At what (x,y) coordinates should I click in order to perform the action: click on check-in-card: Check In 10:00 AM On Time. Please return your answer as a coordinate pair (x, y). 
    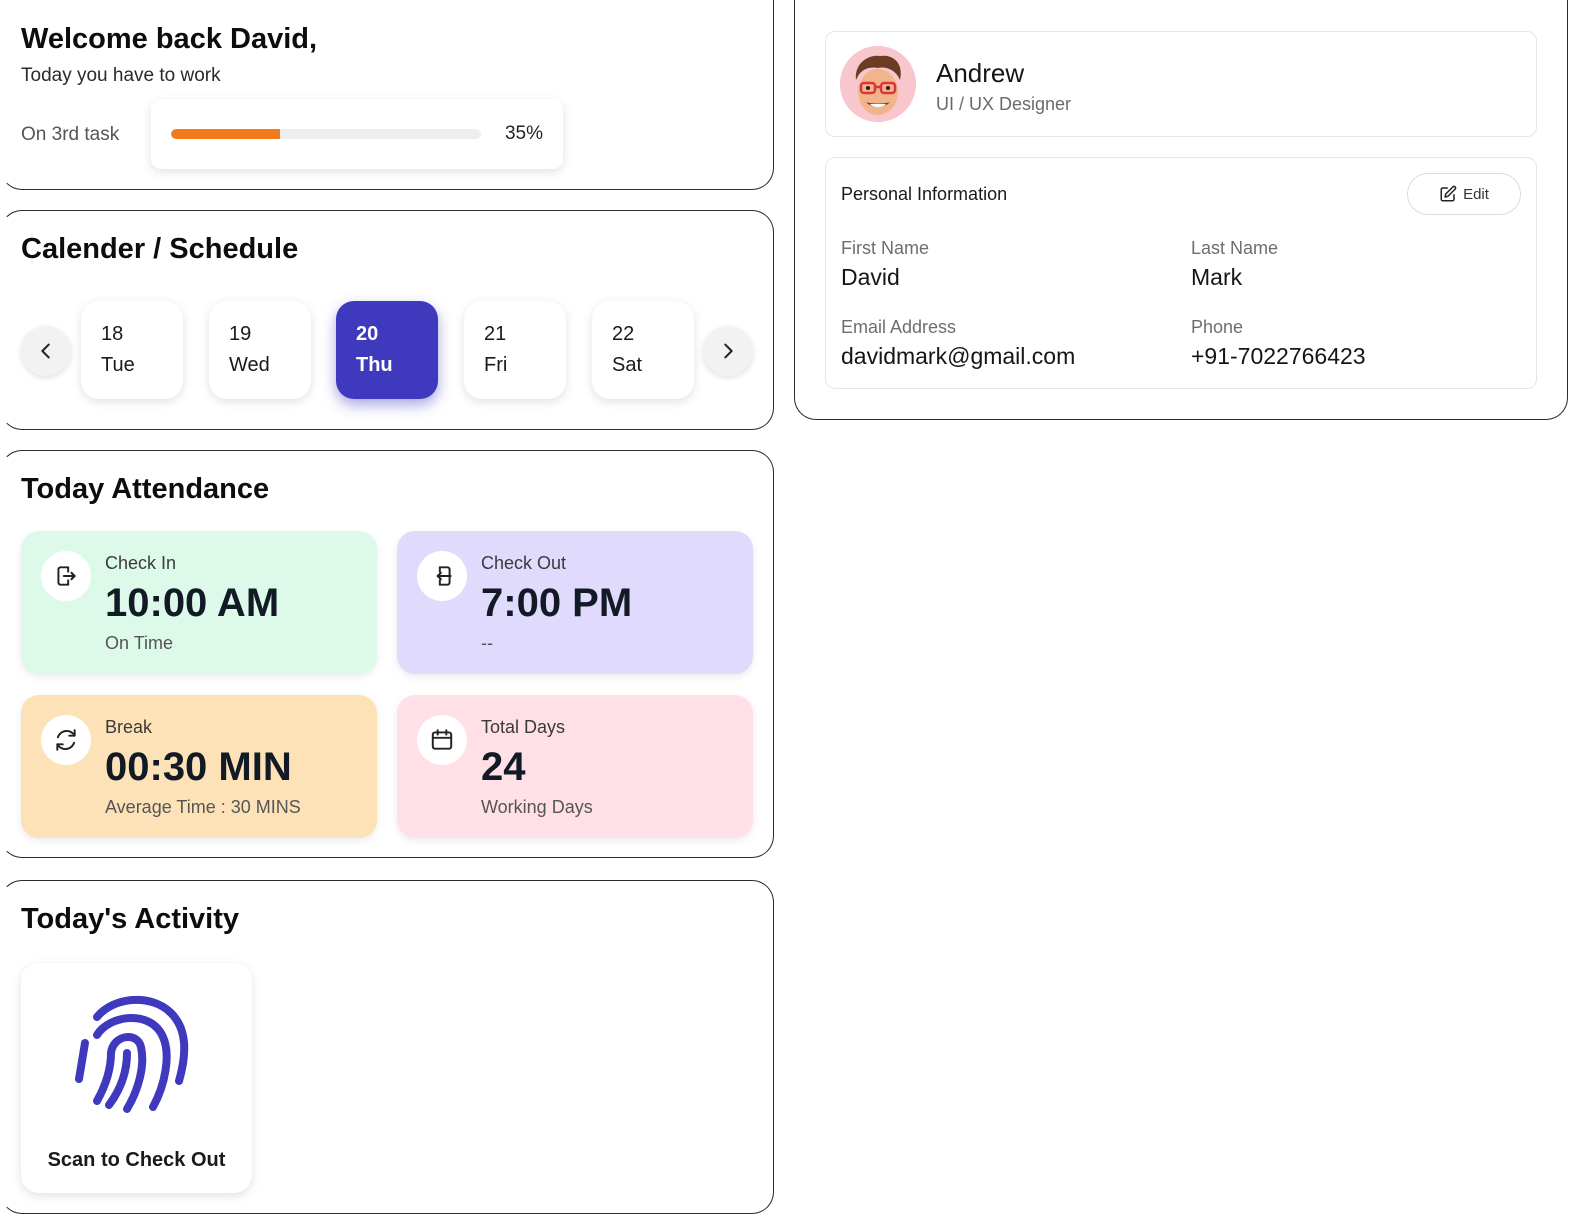
    Looking at the image, I should click on (199, 602).